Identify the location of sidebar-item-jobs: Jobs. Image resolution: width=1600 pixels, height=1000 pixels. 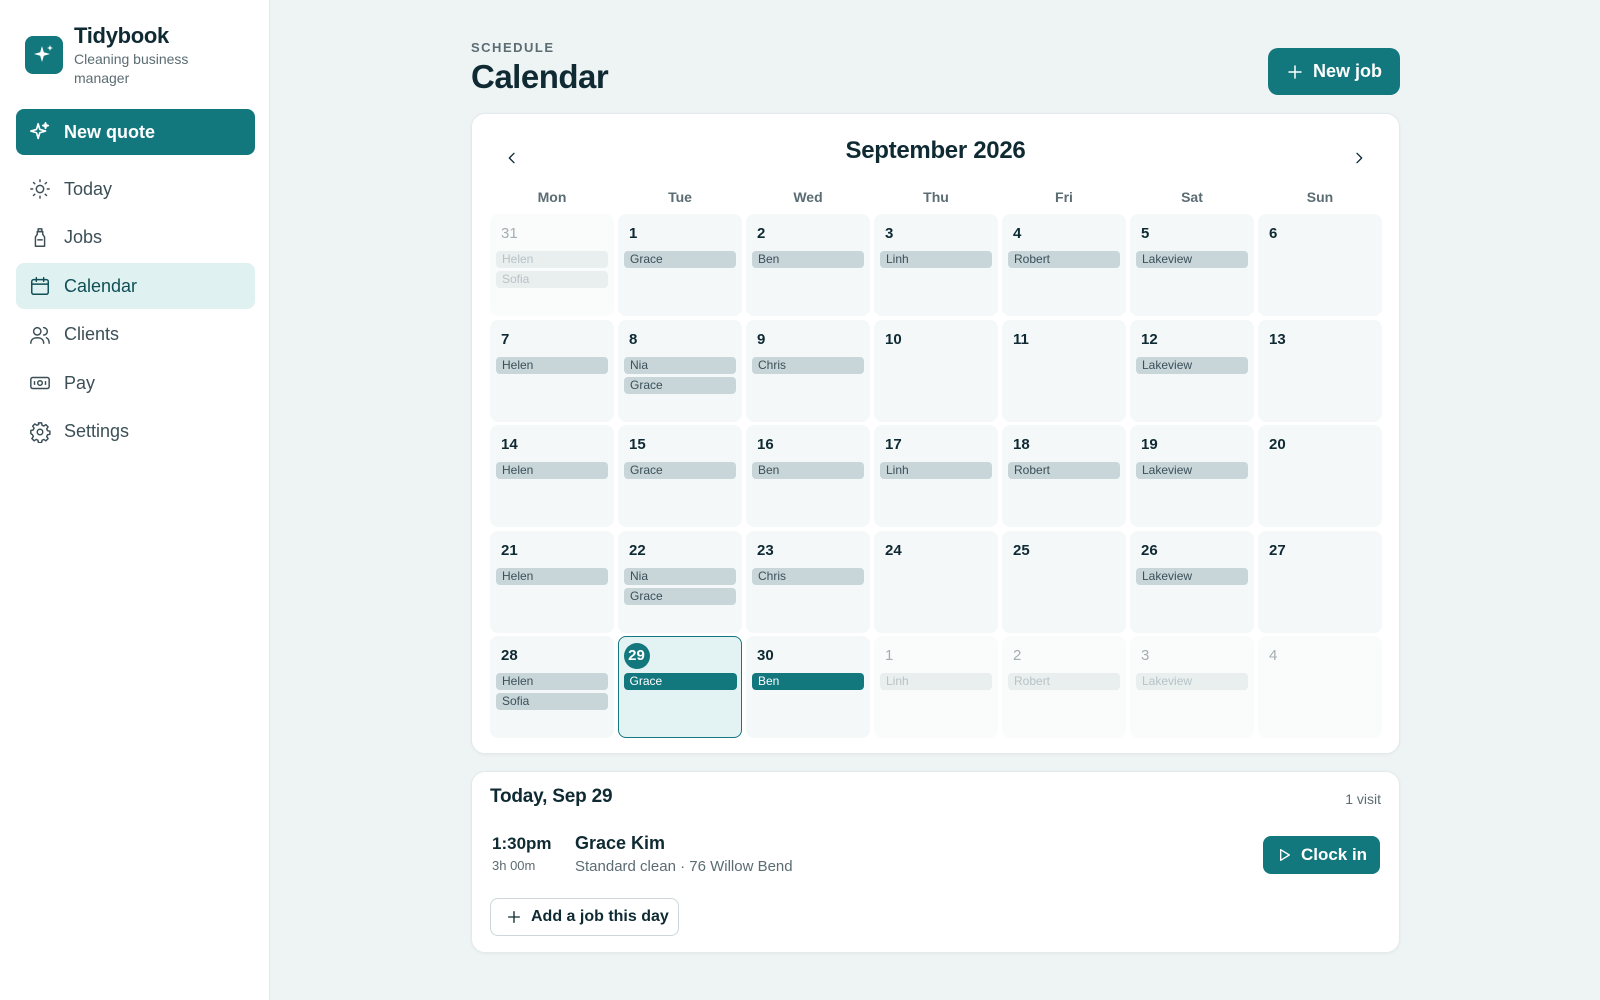
(135, 238).